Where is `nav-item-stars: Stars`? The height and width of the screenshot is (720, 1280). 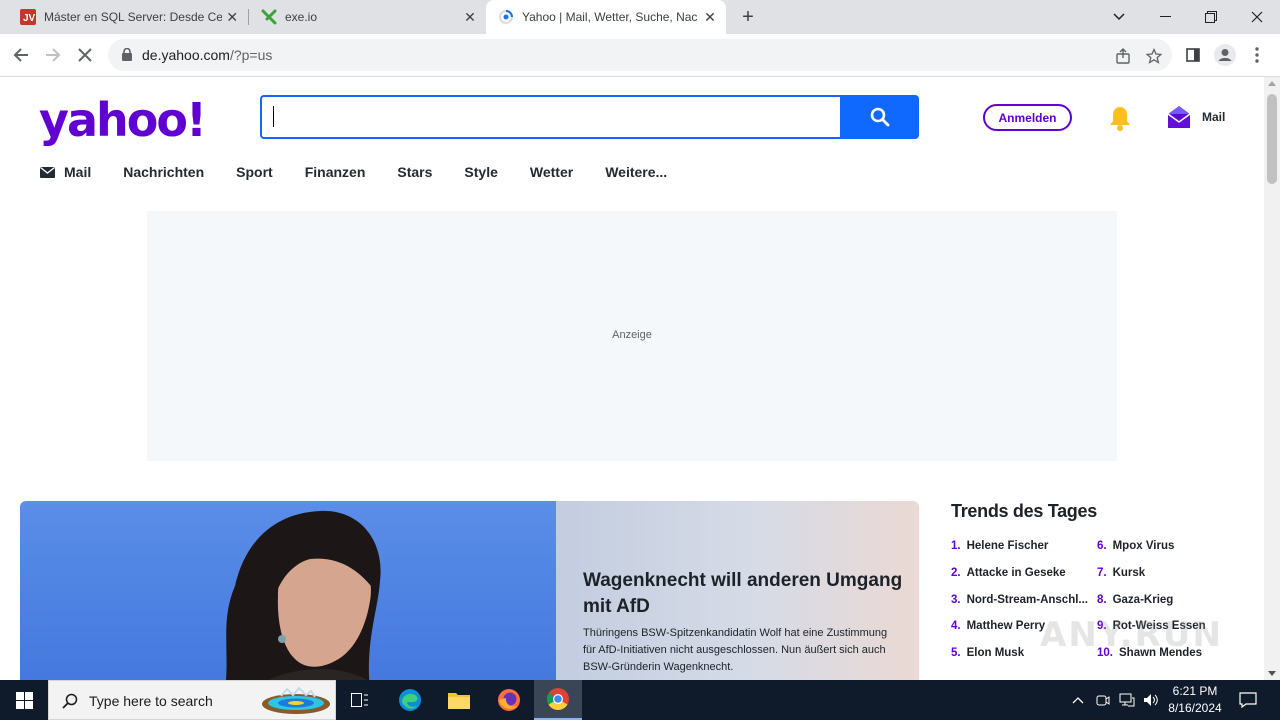
nav-item-stars: Stars is located at coordinates (414, 172).